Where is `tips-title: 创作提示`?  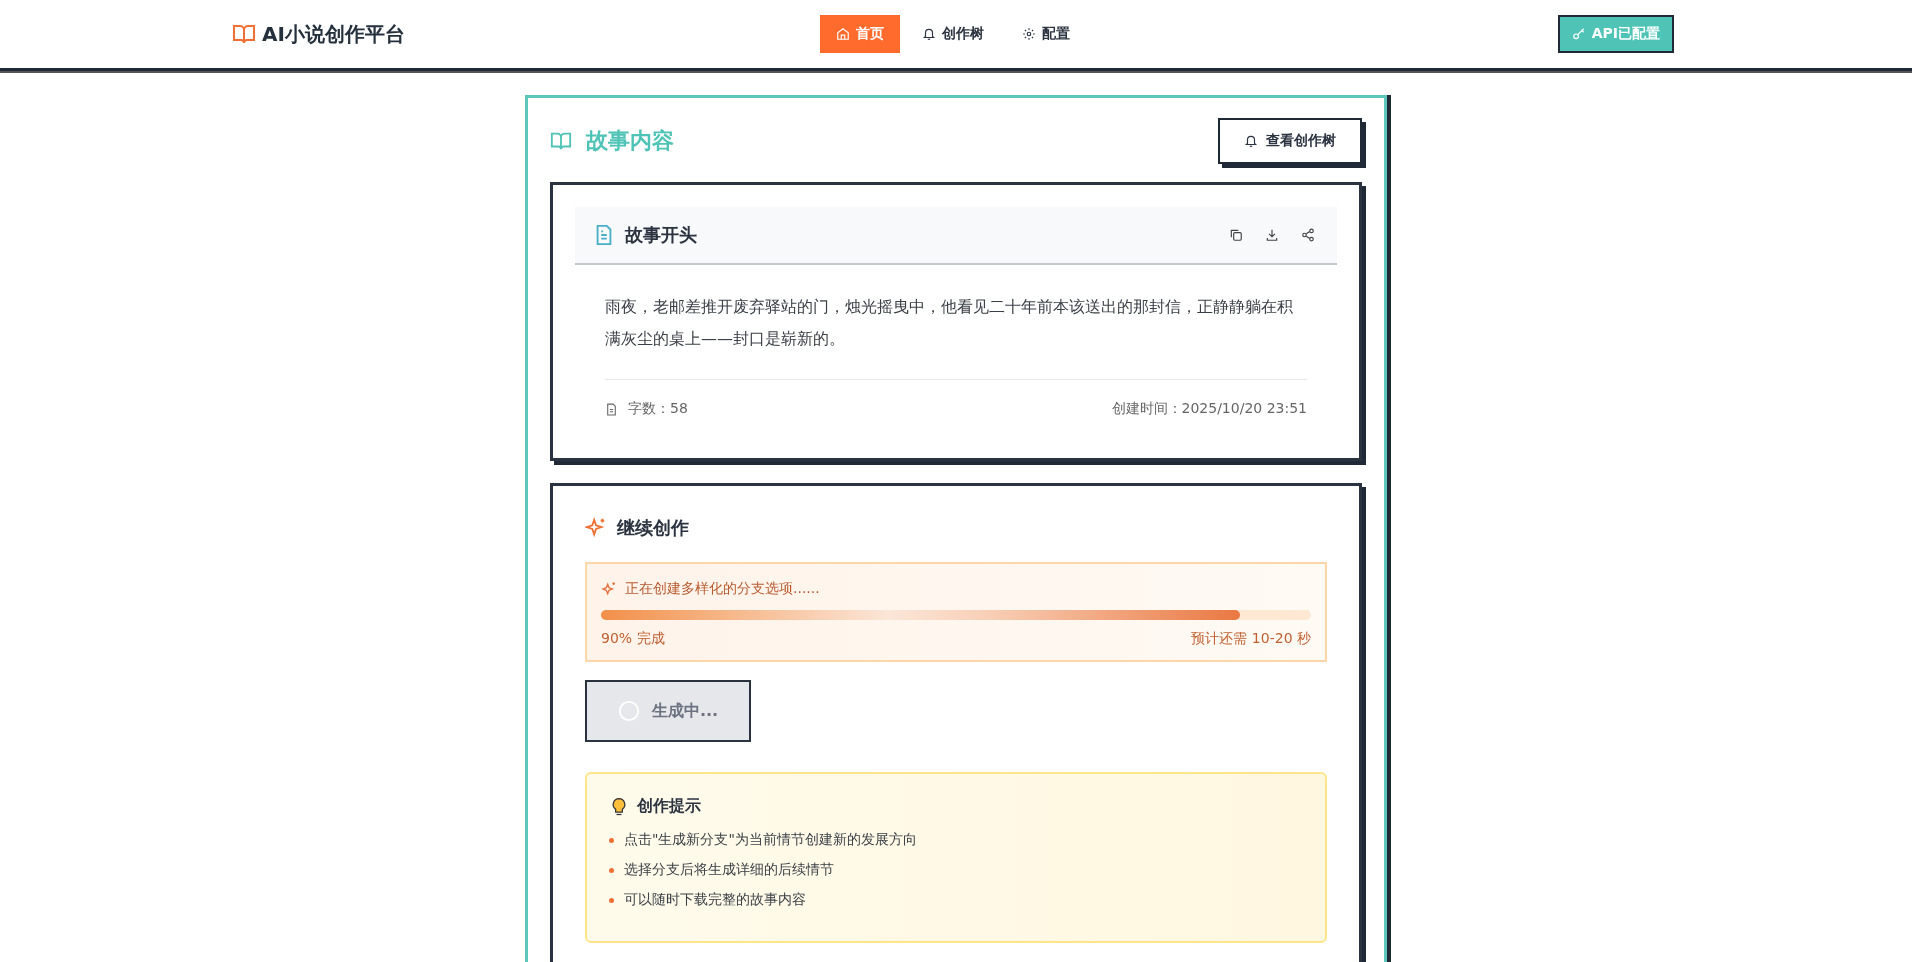 tips-title: 创作提示 is located at coordinates (669, 806).